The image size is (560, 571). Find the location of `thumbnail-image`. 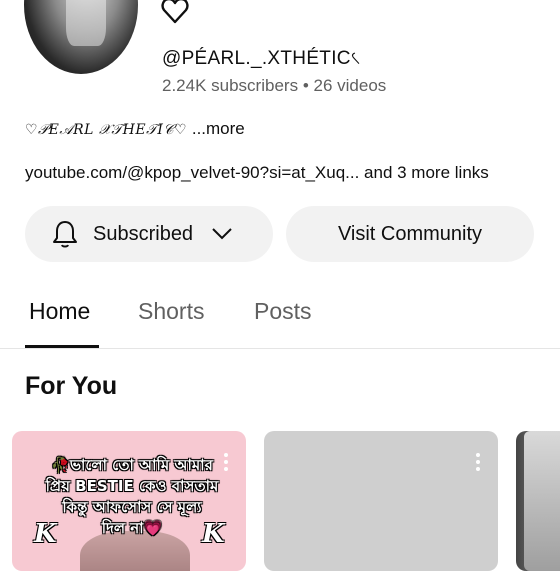

thumbnail-image is located at coordinates (542, 501).